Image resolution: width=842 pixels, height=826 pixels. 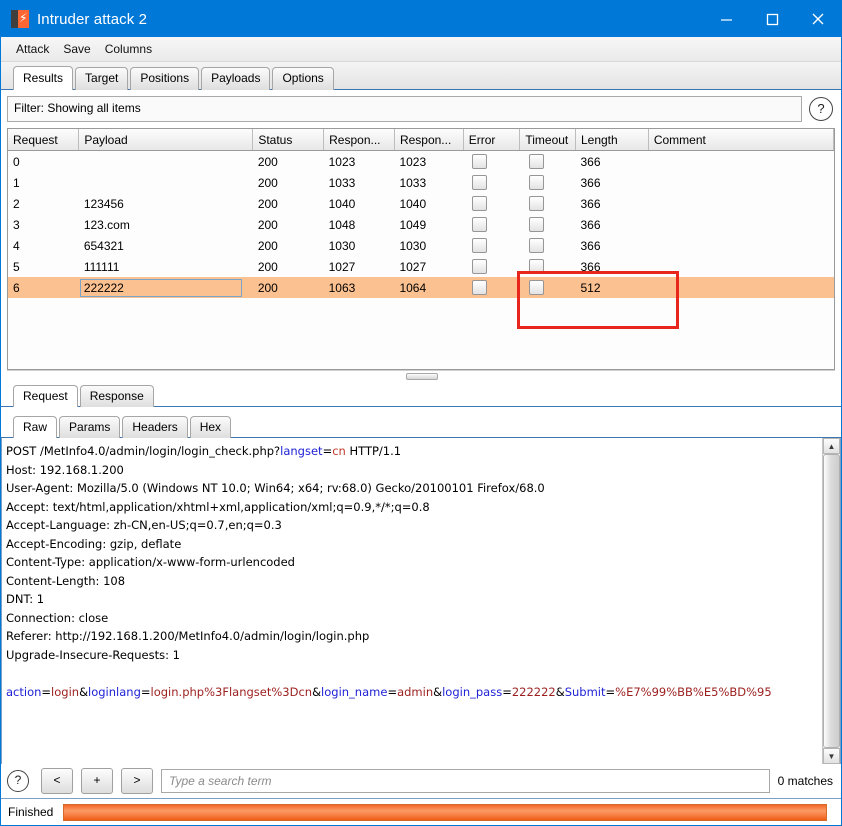 I want to click on menu-item-save: Save, so click(x=76, y=49).